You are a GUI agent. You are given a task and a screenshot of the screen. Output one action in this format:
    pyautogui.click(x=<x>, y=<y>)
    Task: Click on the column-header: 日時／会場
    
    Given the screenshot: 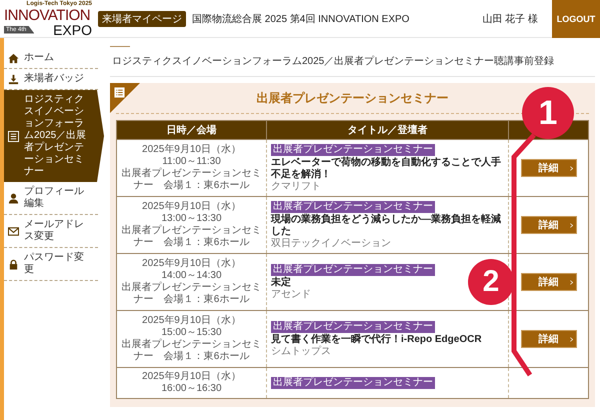 What is the action you would take?
    pyautogui.click(x=191, y=130)
    